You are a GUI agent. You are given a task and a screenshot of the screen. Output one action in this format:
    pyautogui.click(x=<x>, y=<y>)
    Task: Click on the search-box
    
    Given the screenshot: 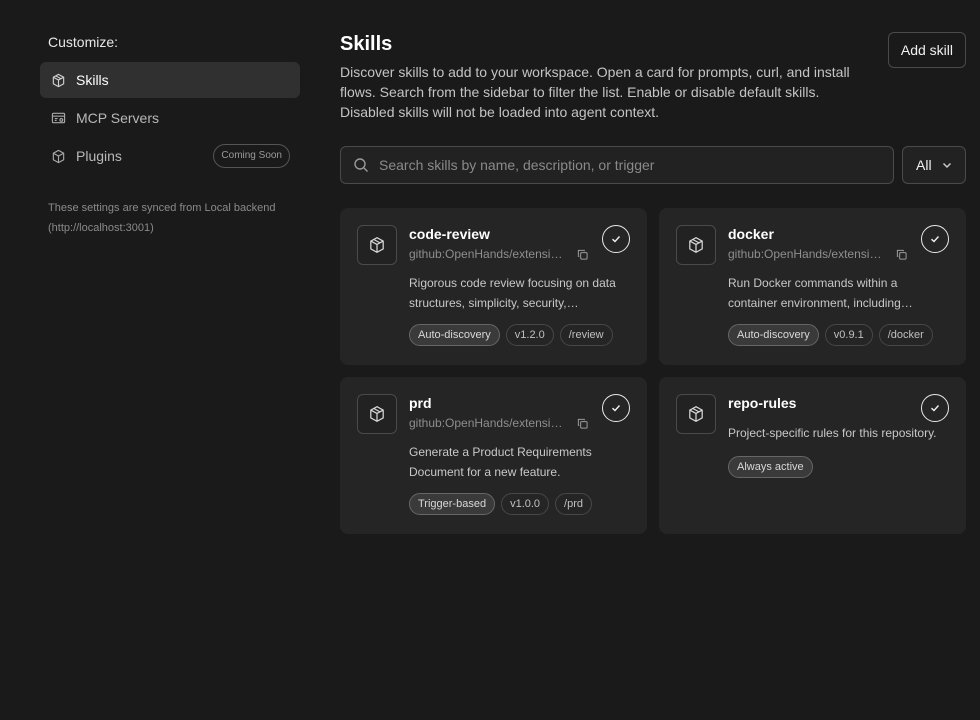 What is the action you would take?
    pyautogui.click(x=617, y=165)
    